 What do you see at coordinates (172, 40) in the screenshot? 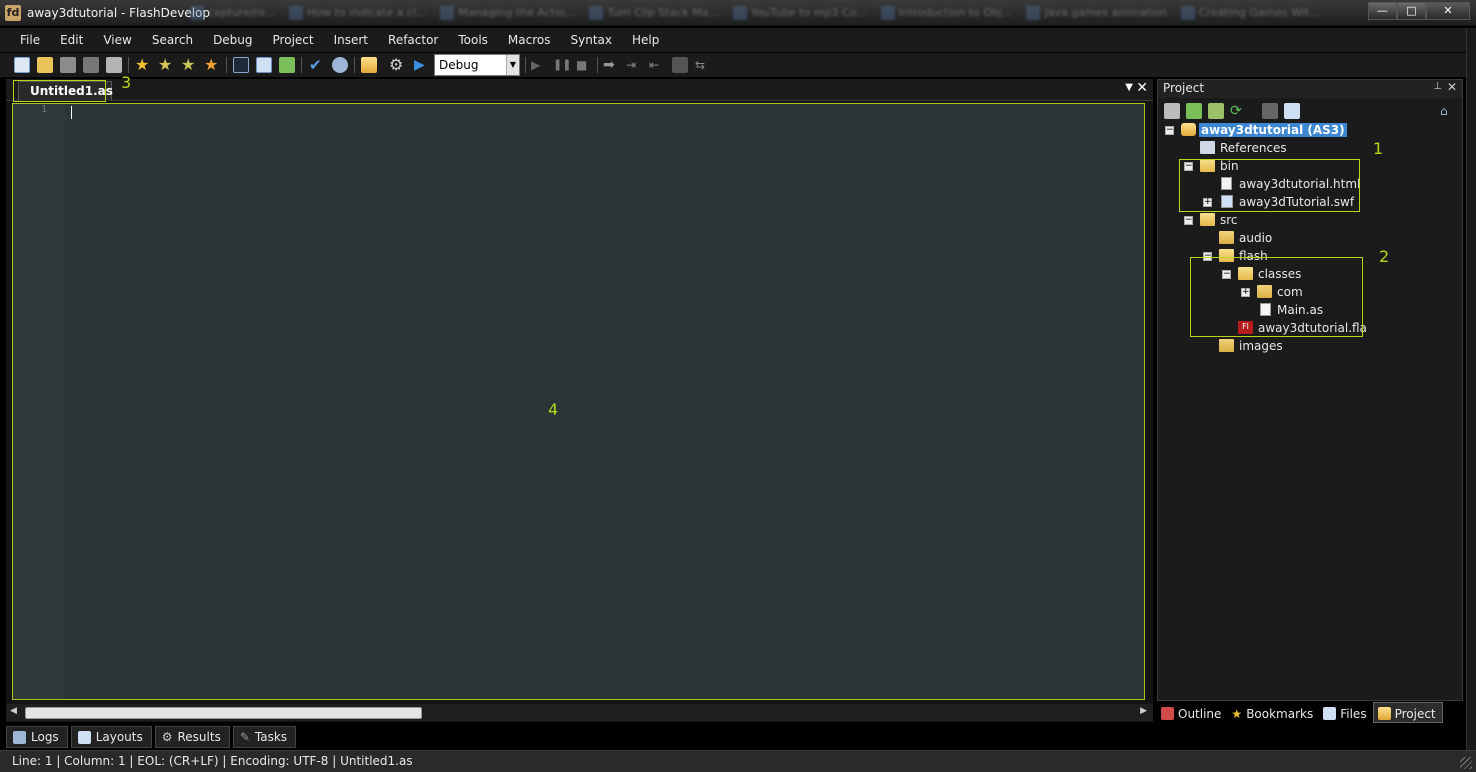
I see `menu-search: Search` at bounding box center [172, 40].